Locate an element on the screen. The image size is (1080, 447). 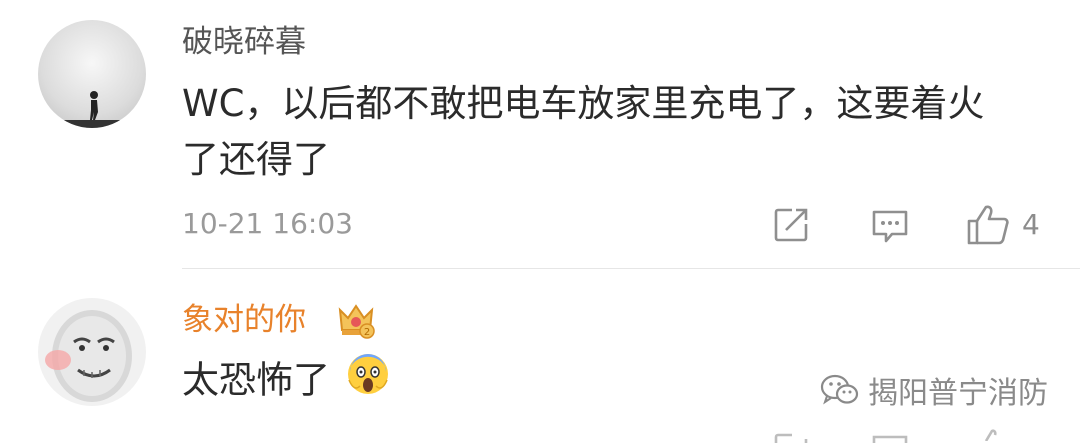
comment-text-label: 太恐怖了 is located at coordinates (256, 380).